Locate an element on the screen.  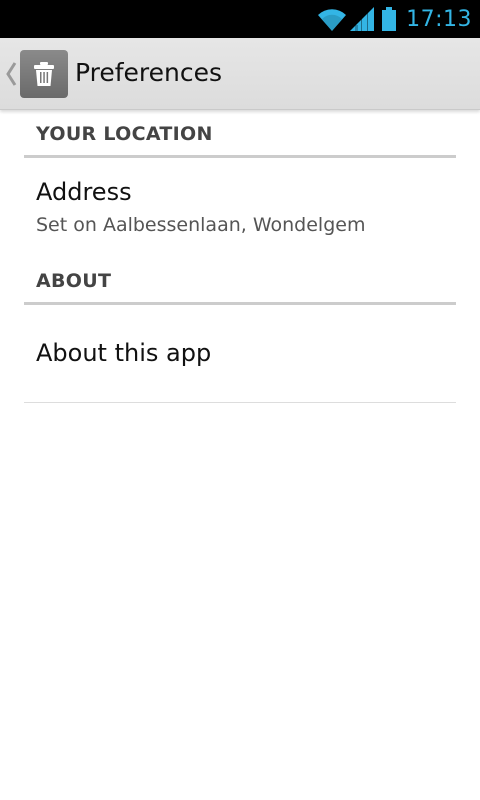
address-summary: Set on Aalbessenlaan, Wondelgem is located at coordinates (201, 225).